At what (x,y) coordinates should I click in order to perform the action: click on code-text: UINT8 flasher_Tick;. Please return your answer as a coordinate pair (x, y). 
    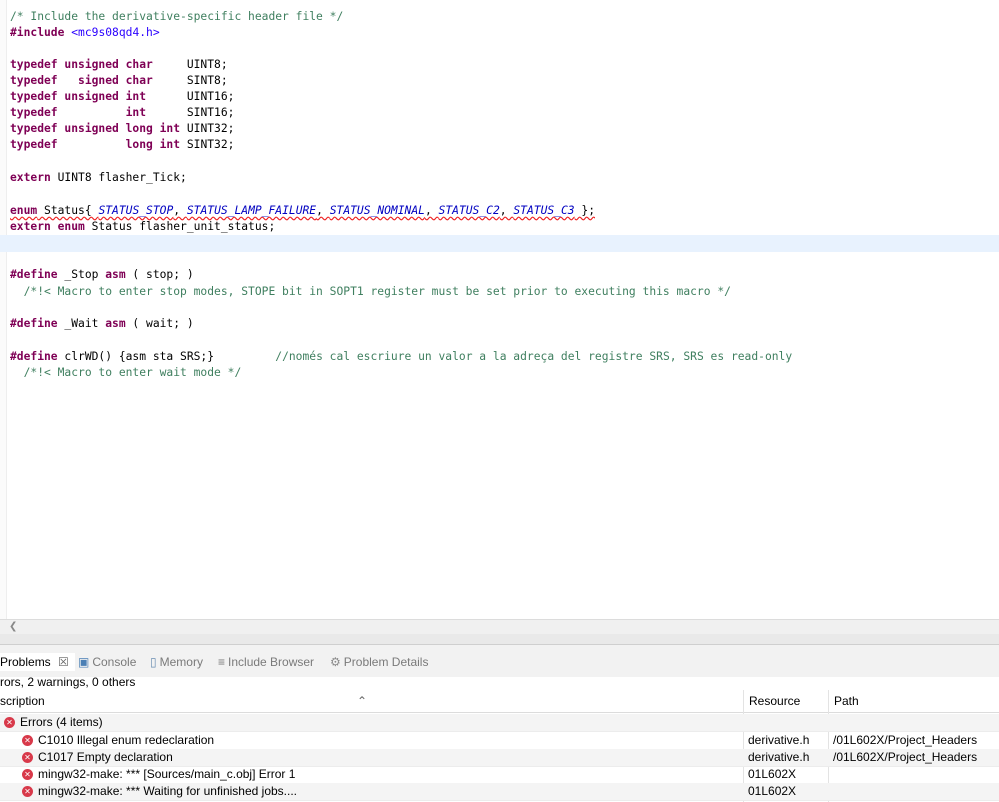
    Looking at the image, I should click on (118, 177).